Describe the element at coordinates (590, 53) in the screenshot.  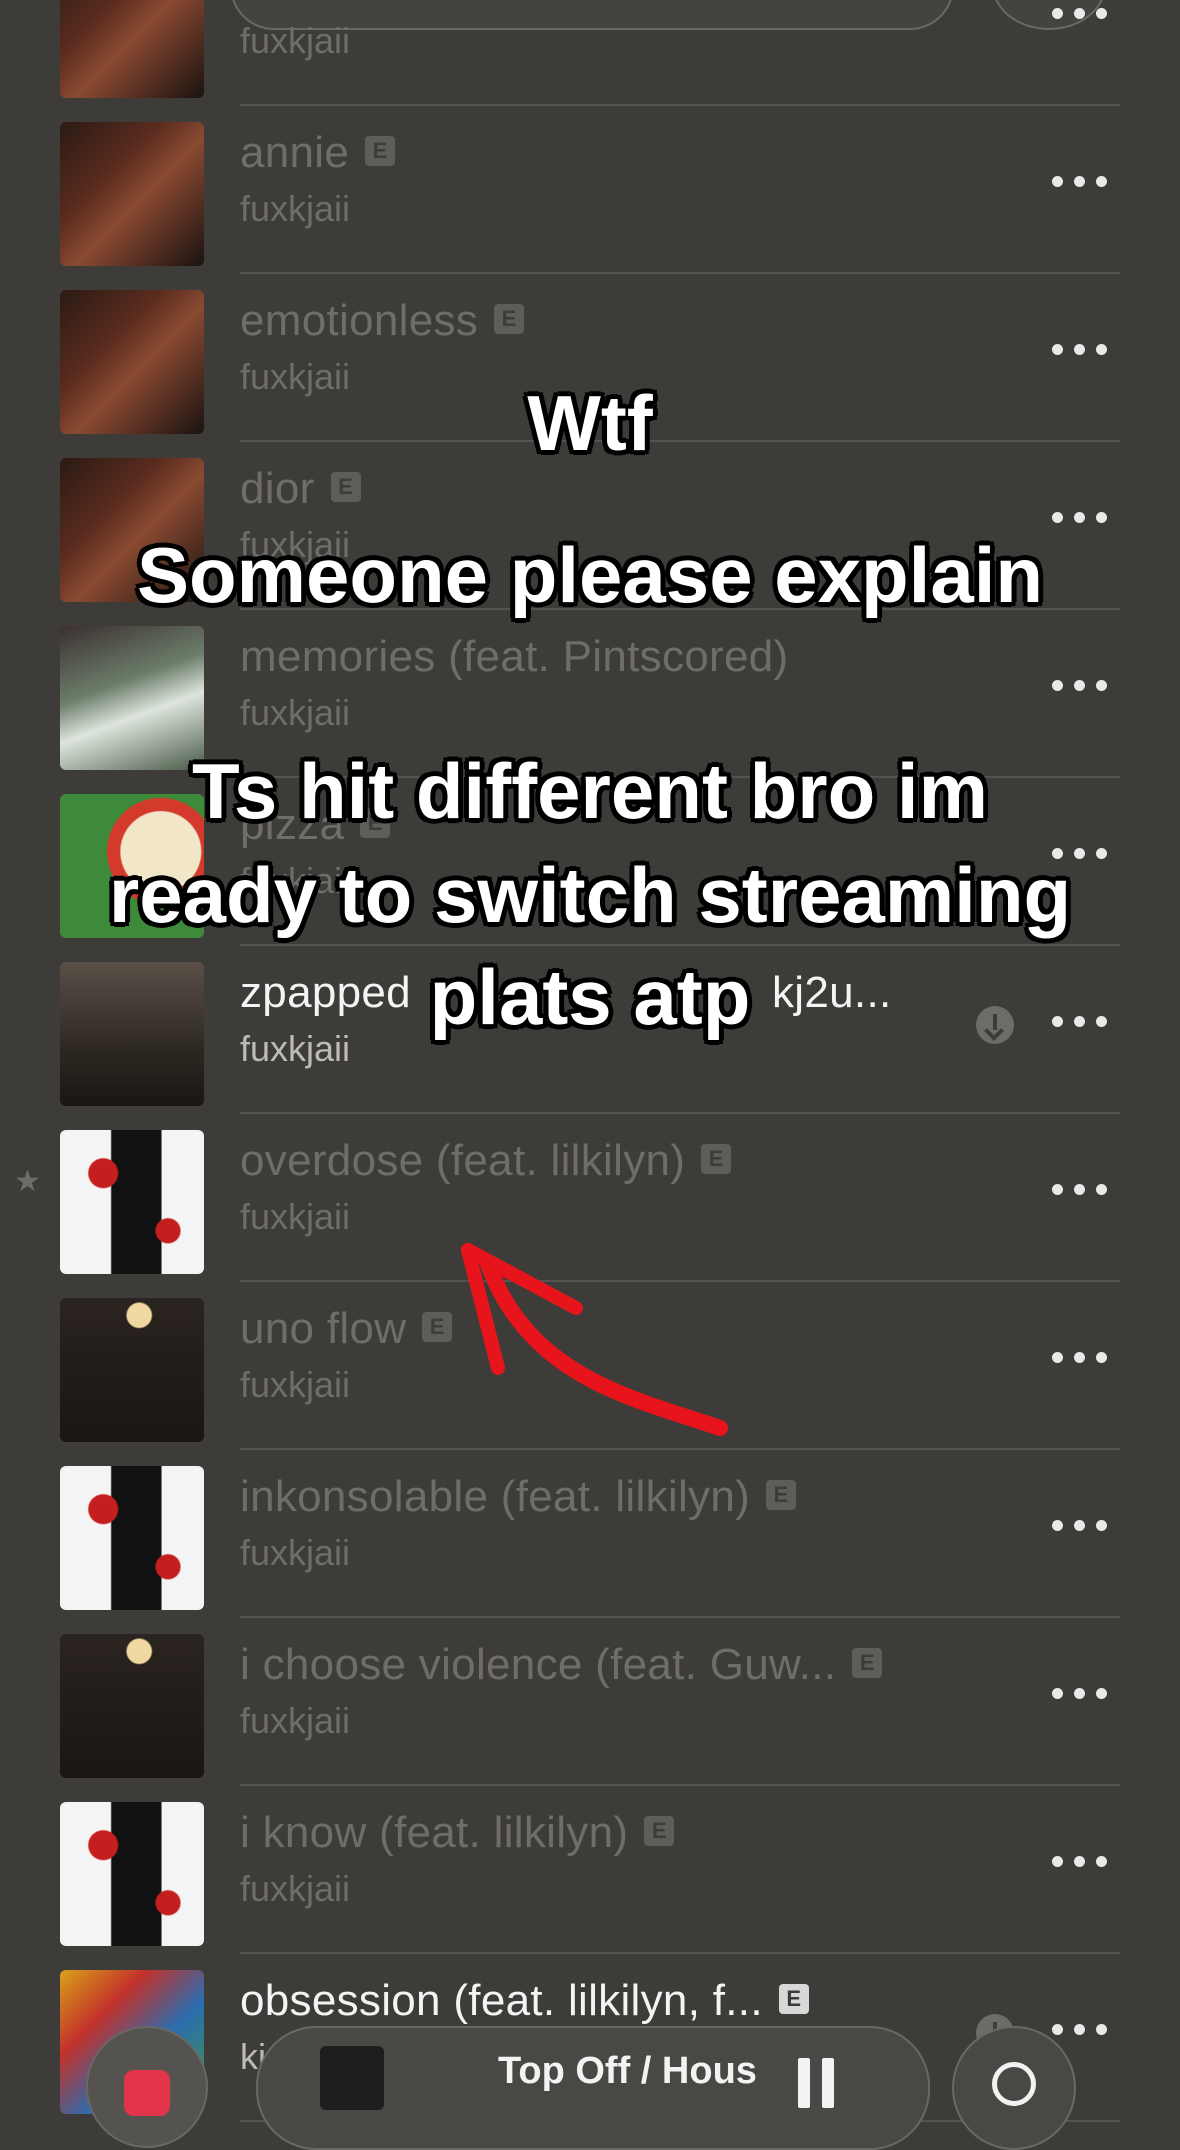
I see `song-row: fuxkjaii` at that location.